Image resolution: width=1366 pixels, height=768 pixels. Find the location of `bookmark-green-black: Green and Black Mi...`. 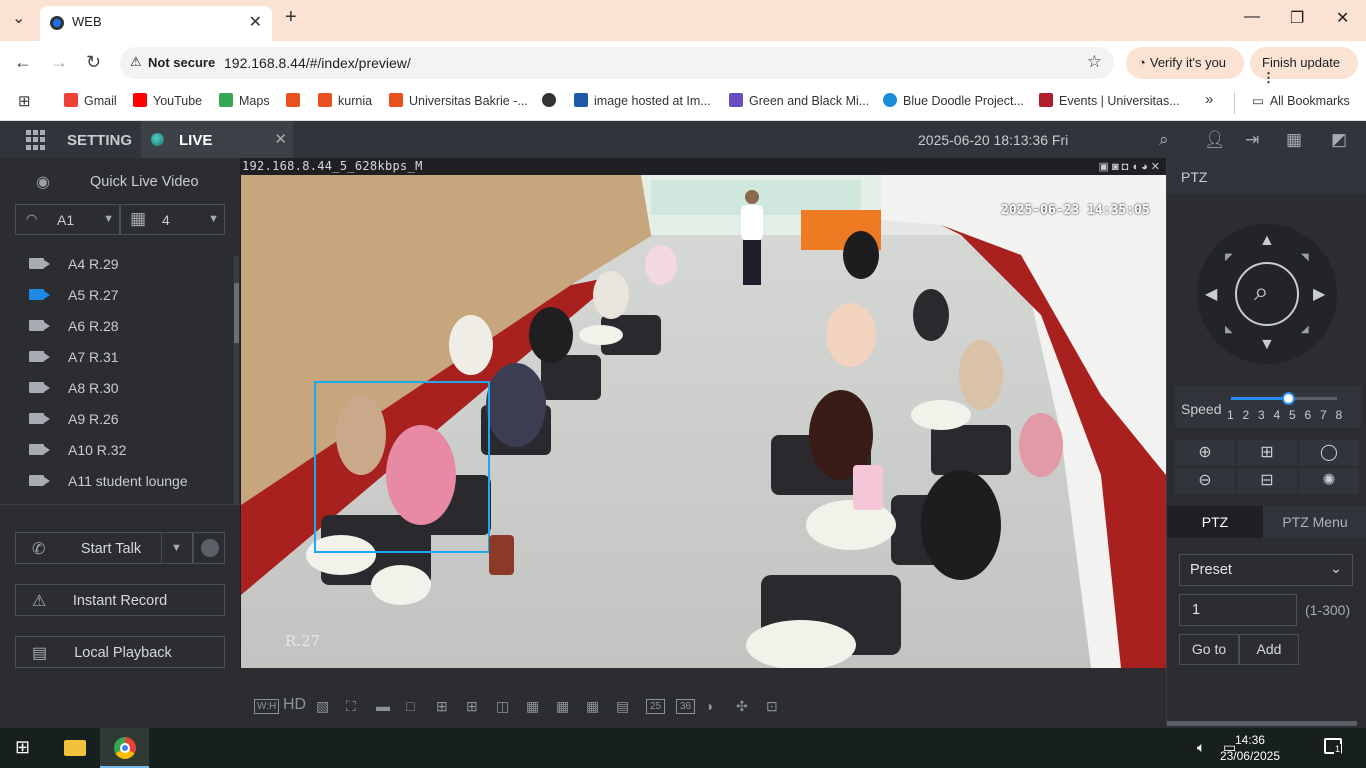

bookmark-green-black: Green and Black Mi... is located at coordinates (799, 100).